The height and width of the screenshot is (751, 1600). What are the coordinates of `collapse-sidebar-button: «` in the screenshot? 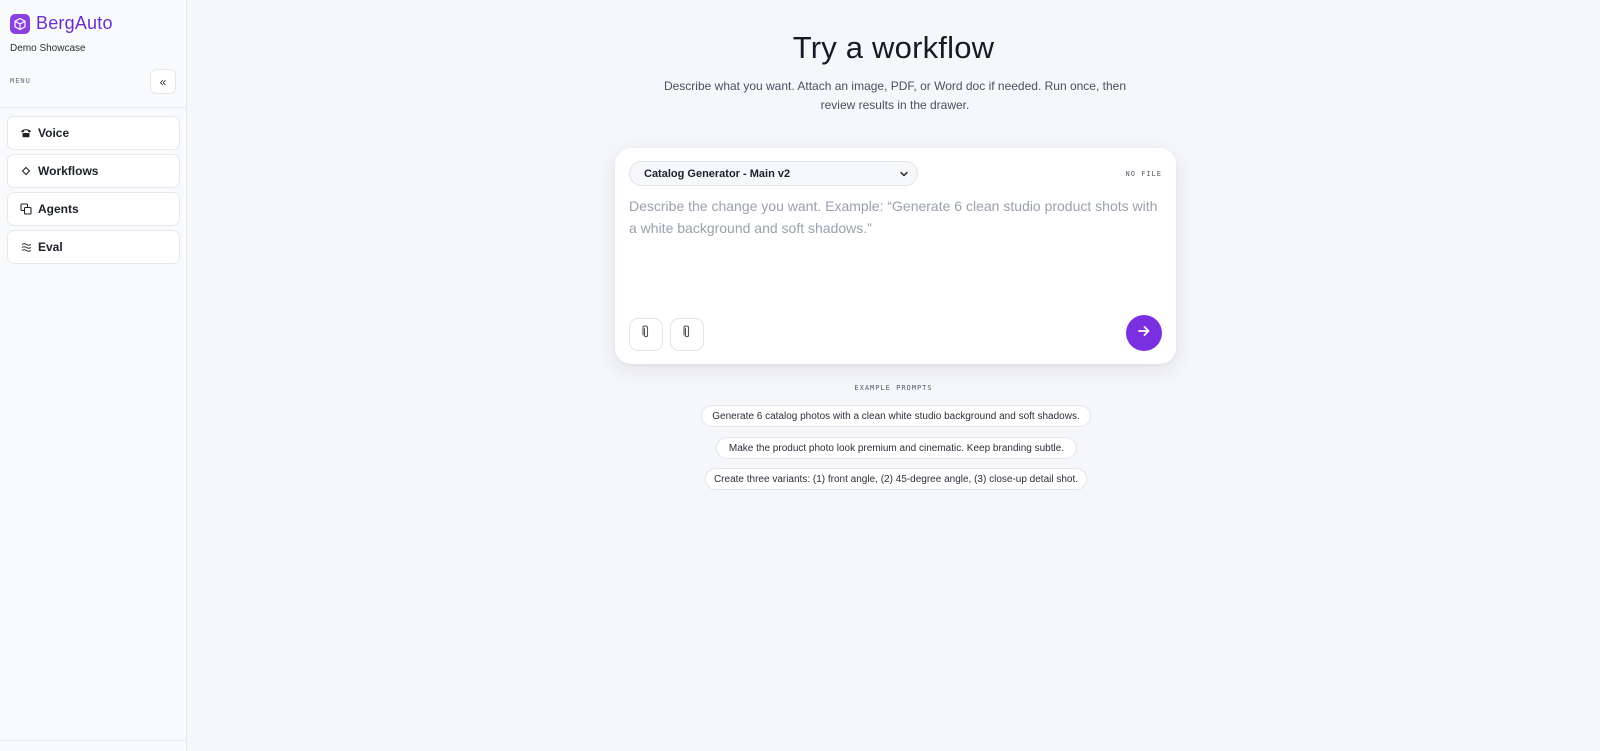 It's located at (163, 81).